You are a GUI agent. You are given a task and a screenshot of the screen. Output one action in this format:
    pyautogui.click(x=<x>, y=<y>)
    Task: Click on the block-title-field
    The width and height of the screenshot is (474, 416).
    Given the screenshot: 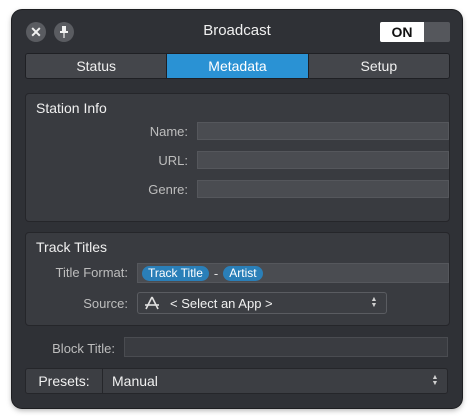 What is the action you would take?
    pyautogui.click(x=286, y=347)
    